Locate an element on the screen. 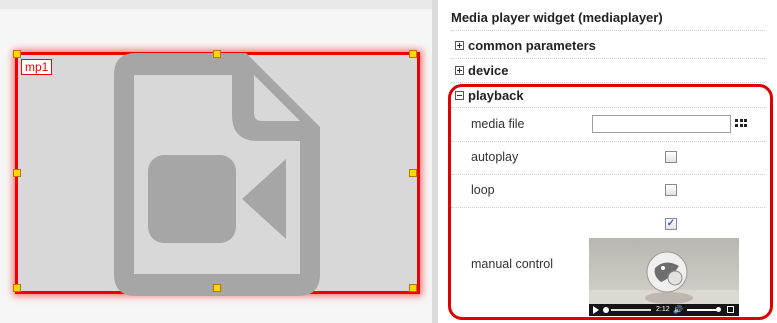 The image size is (777, 323). section-label: device is located at coordinates (488, 70).